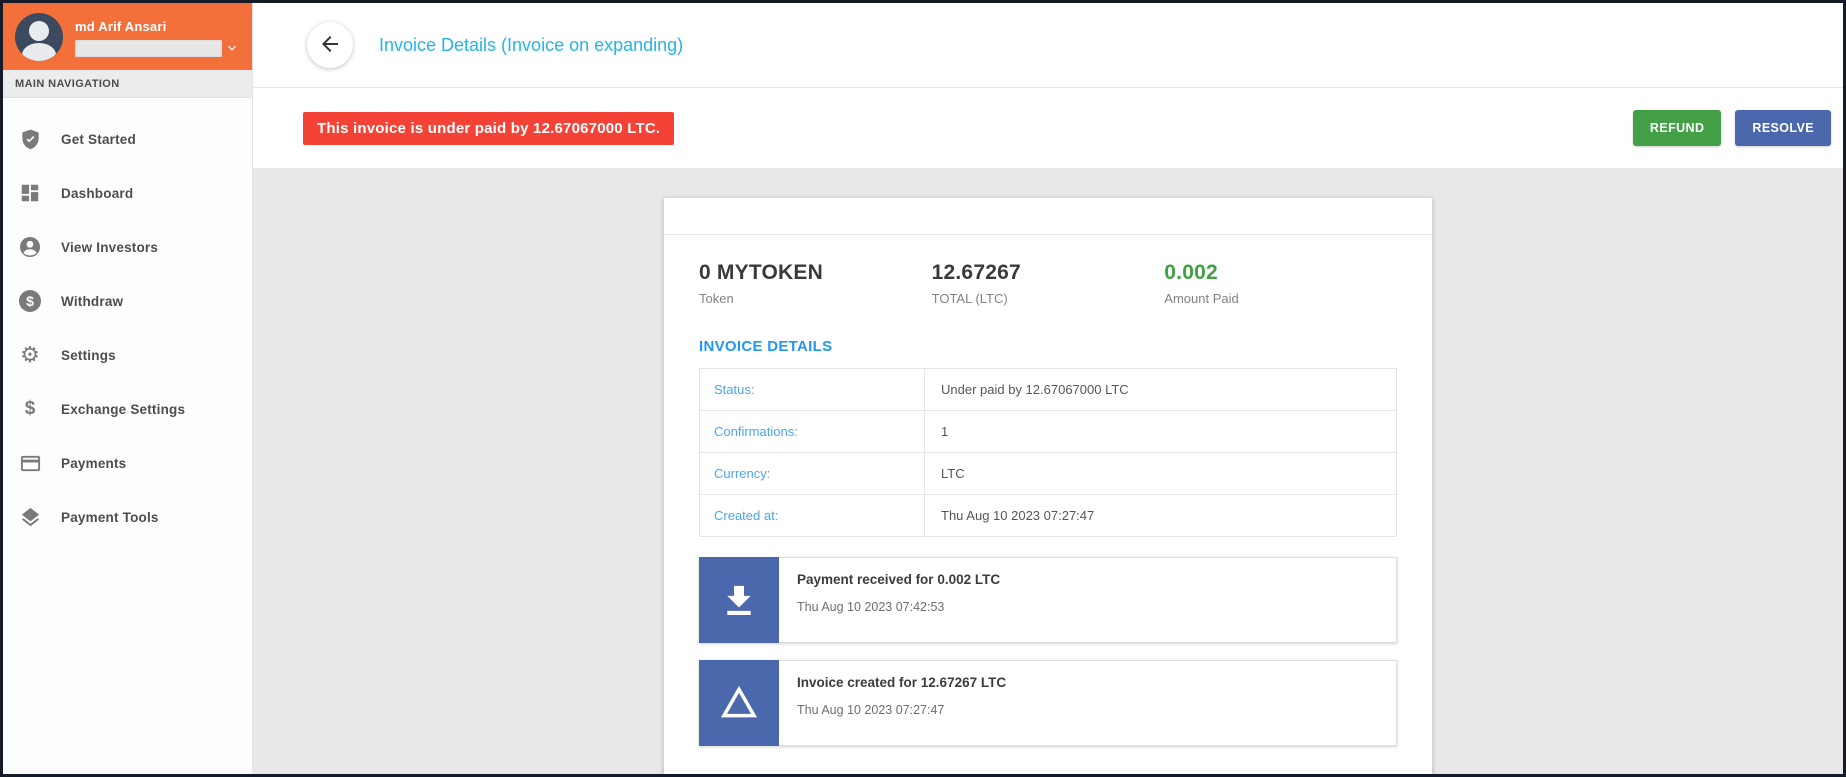 The image size is (1846, 777). I want to click on total-value: 12.67267, so click(976, 272).